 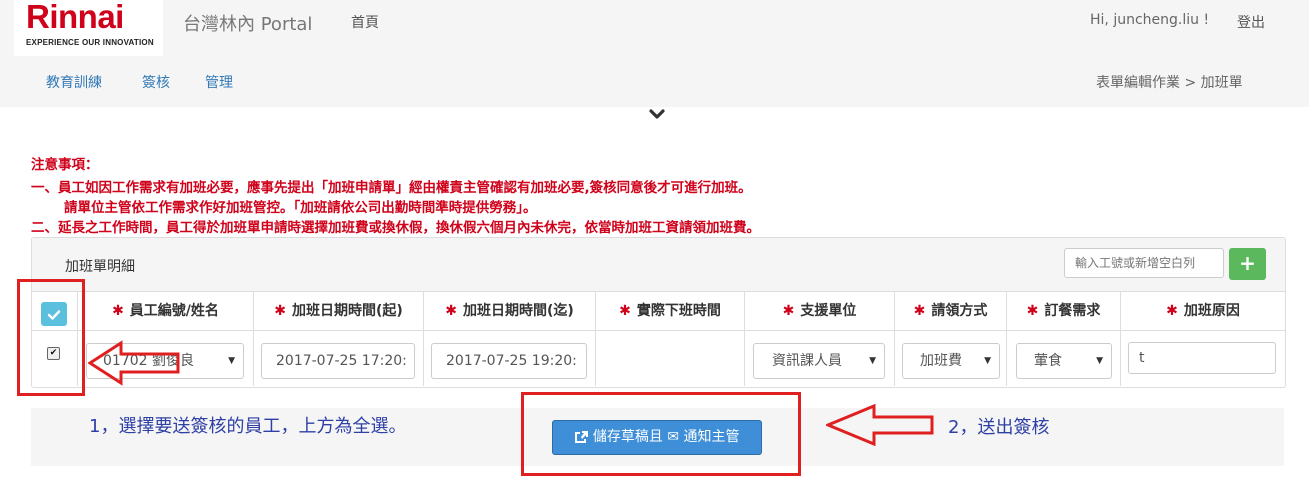 I want to click on meal-cell: 葷食 ▼, so click(x=1064, y=358).